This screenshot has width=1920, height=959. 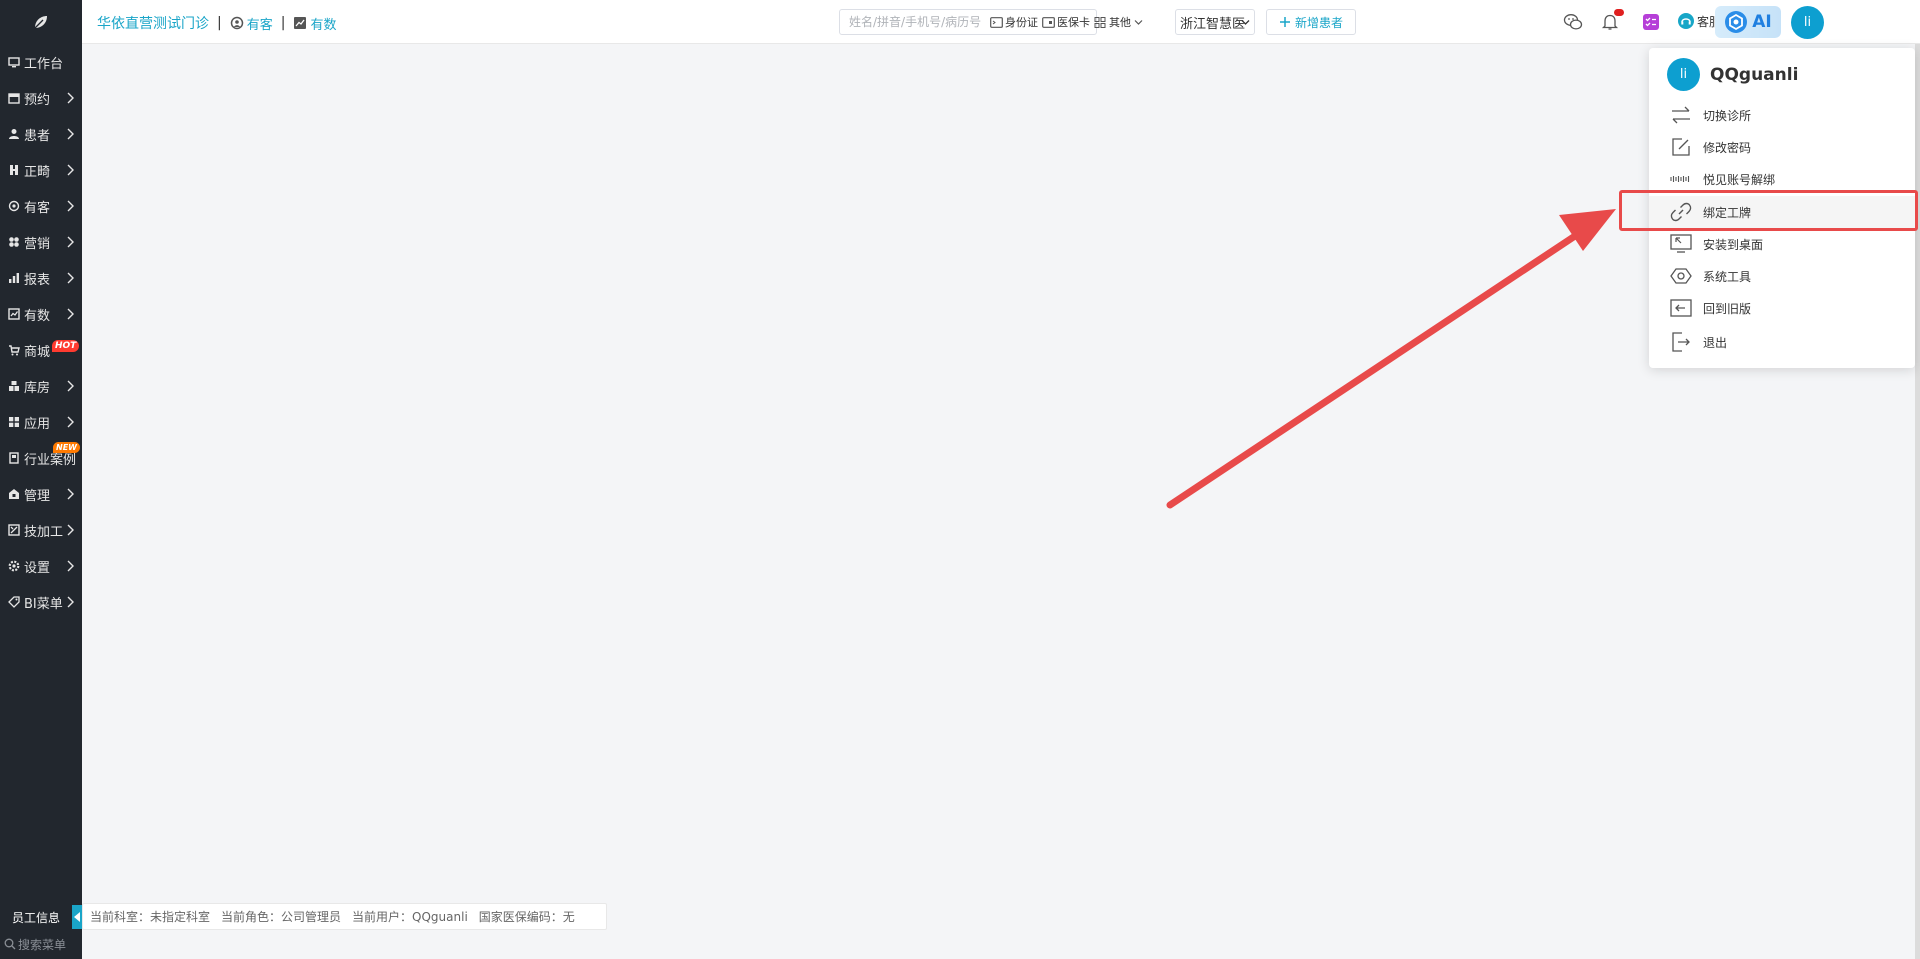 I want to click on dropdown-avatar: li, so click(x=1683, y=74).